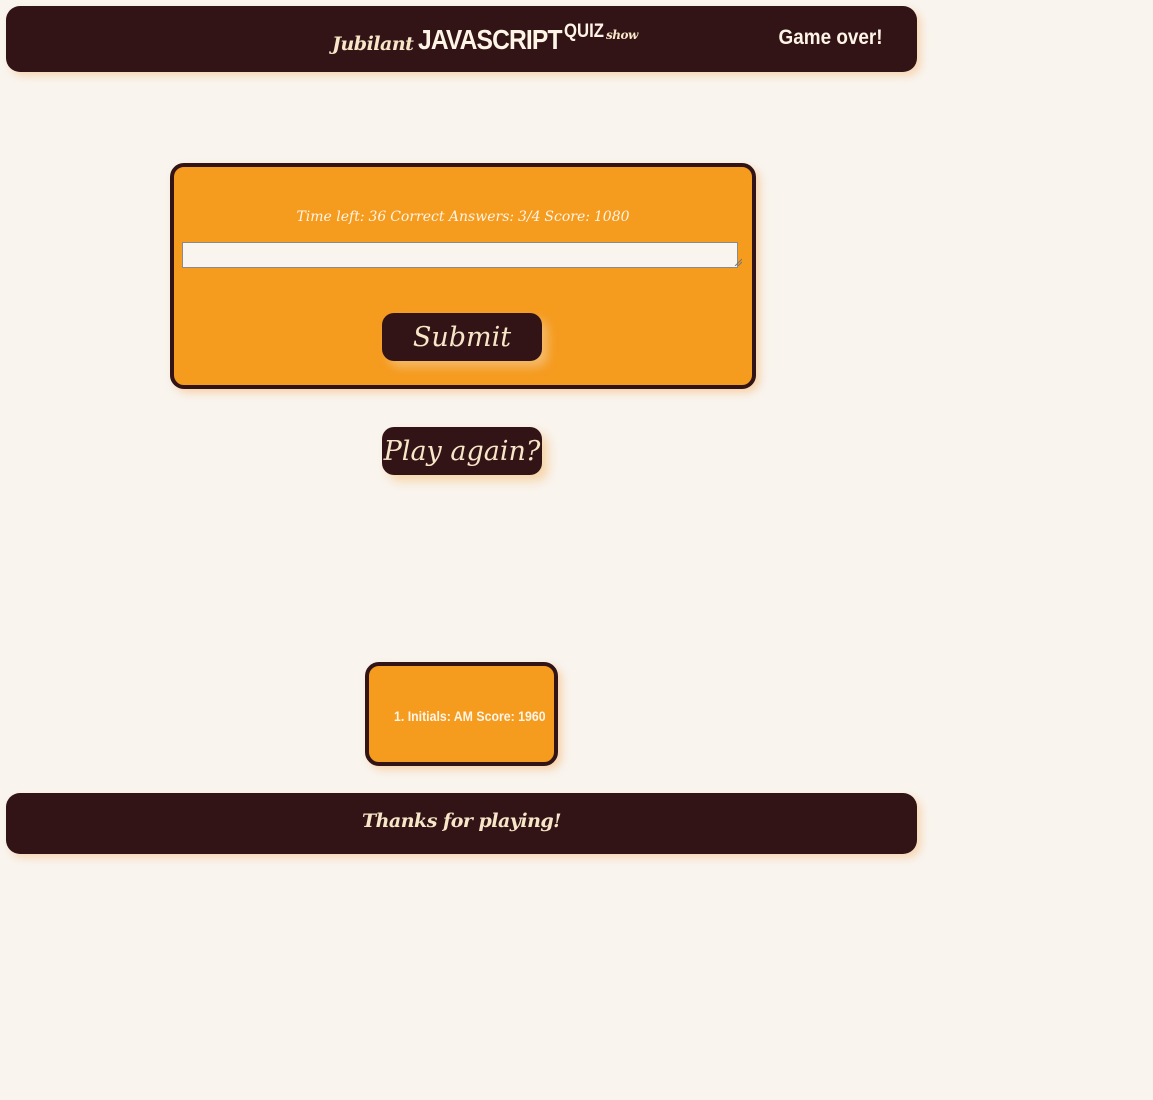 The image size is (1153, 1100). What do you see at coordinates (452, 217) in the screenshot?
I see `correct-answers-label: Correct Answers:` at bounding box center [452, 217].